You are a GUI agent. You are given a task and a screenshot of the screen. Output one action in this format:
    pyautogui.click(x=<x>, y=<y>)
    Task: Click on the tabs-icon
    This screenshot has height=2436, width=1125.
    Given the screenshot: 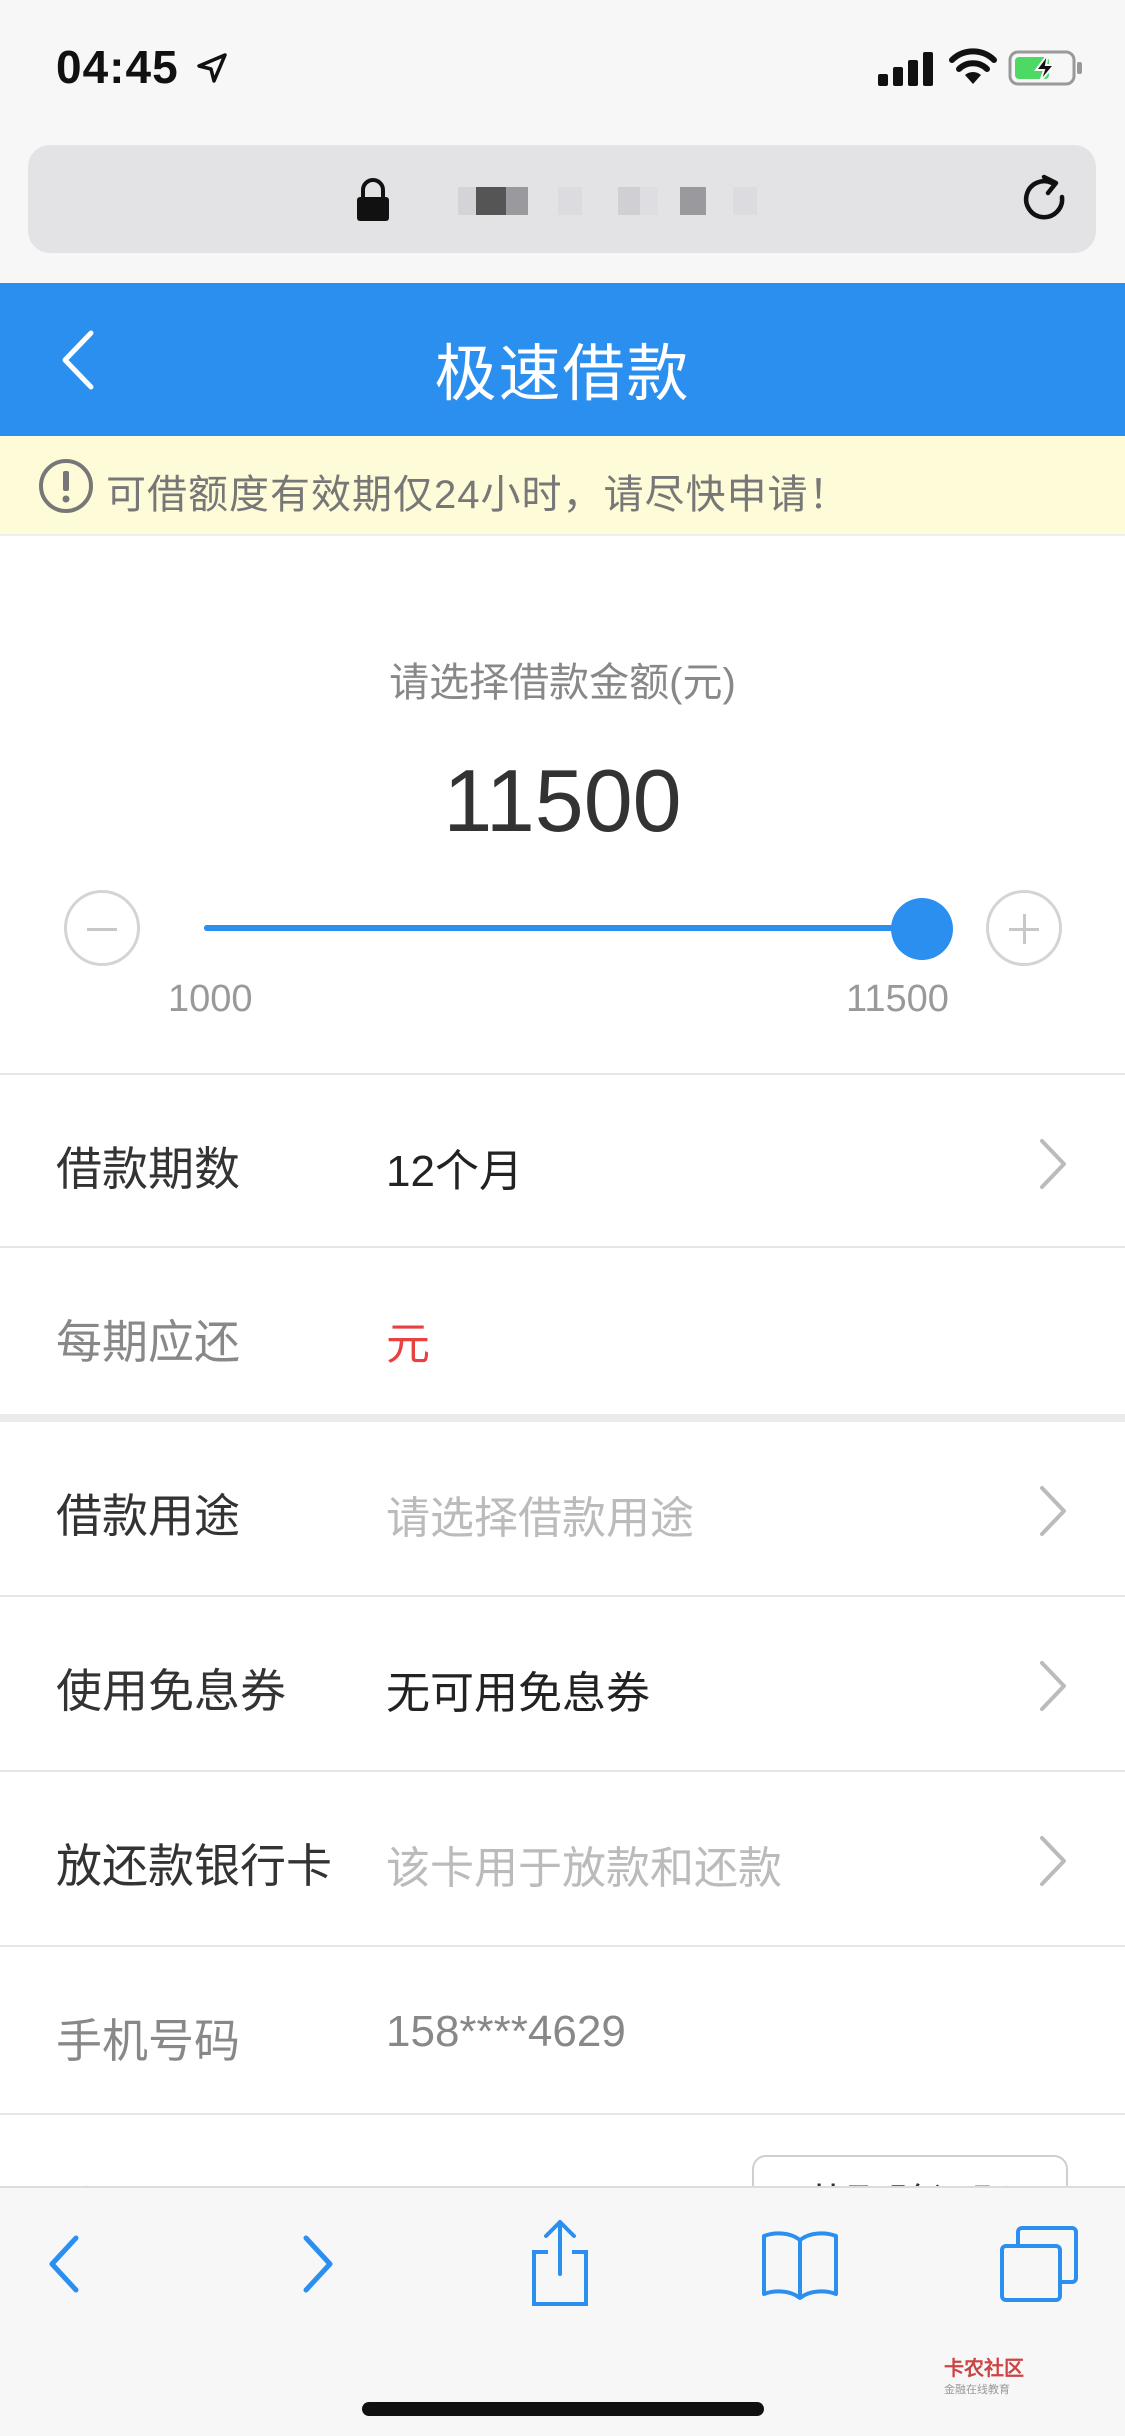 What is the action you would take?
    pyautogui.click(x=1039, y=2264)
    